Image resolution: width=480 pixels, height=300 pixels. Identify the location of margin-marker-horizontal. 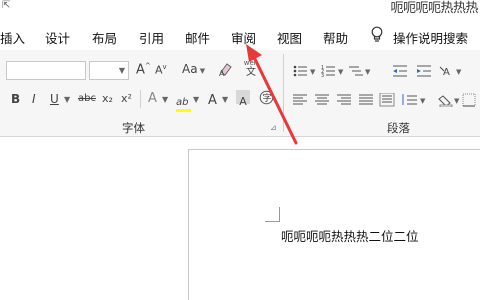
(272, 221).